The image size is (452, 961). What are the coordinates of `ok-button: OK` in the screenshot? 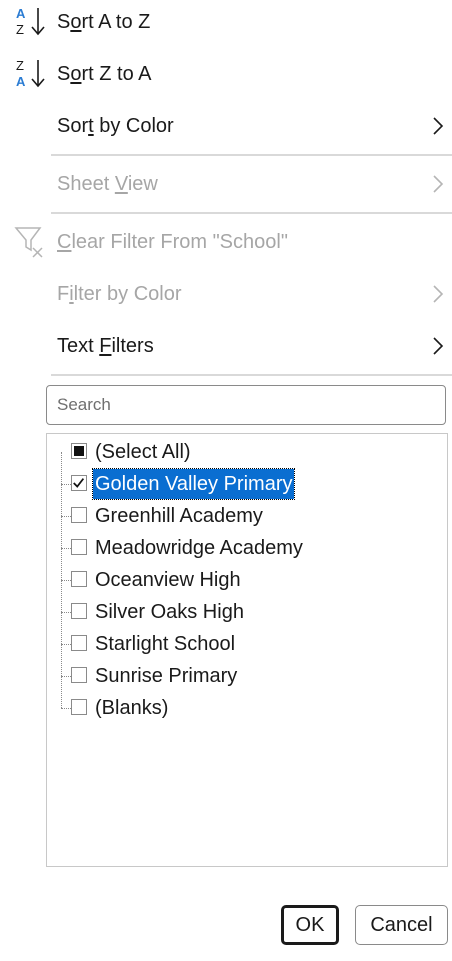 It's located at (310, 925).